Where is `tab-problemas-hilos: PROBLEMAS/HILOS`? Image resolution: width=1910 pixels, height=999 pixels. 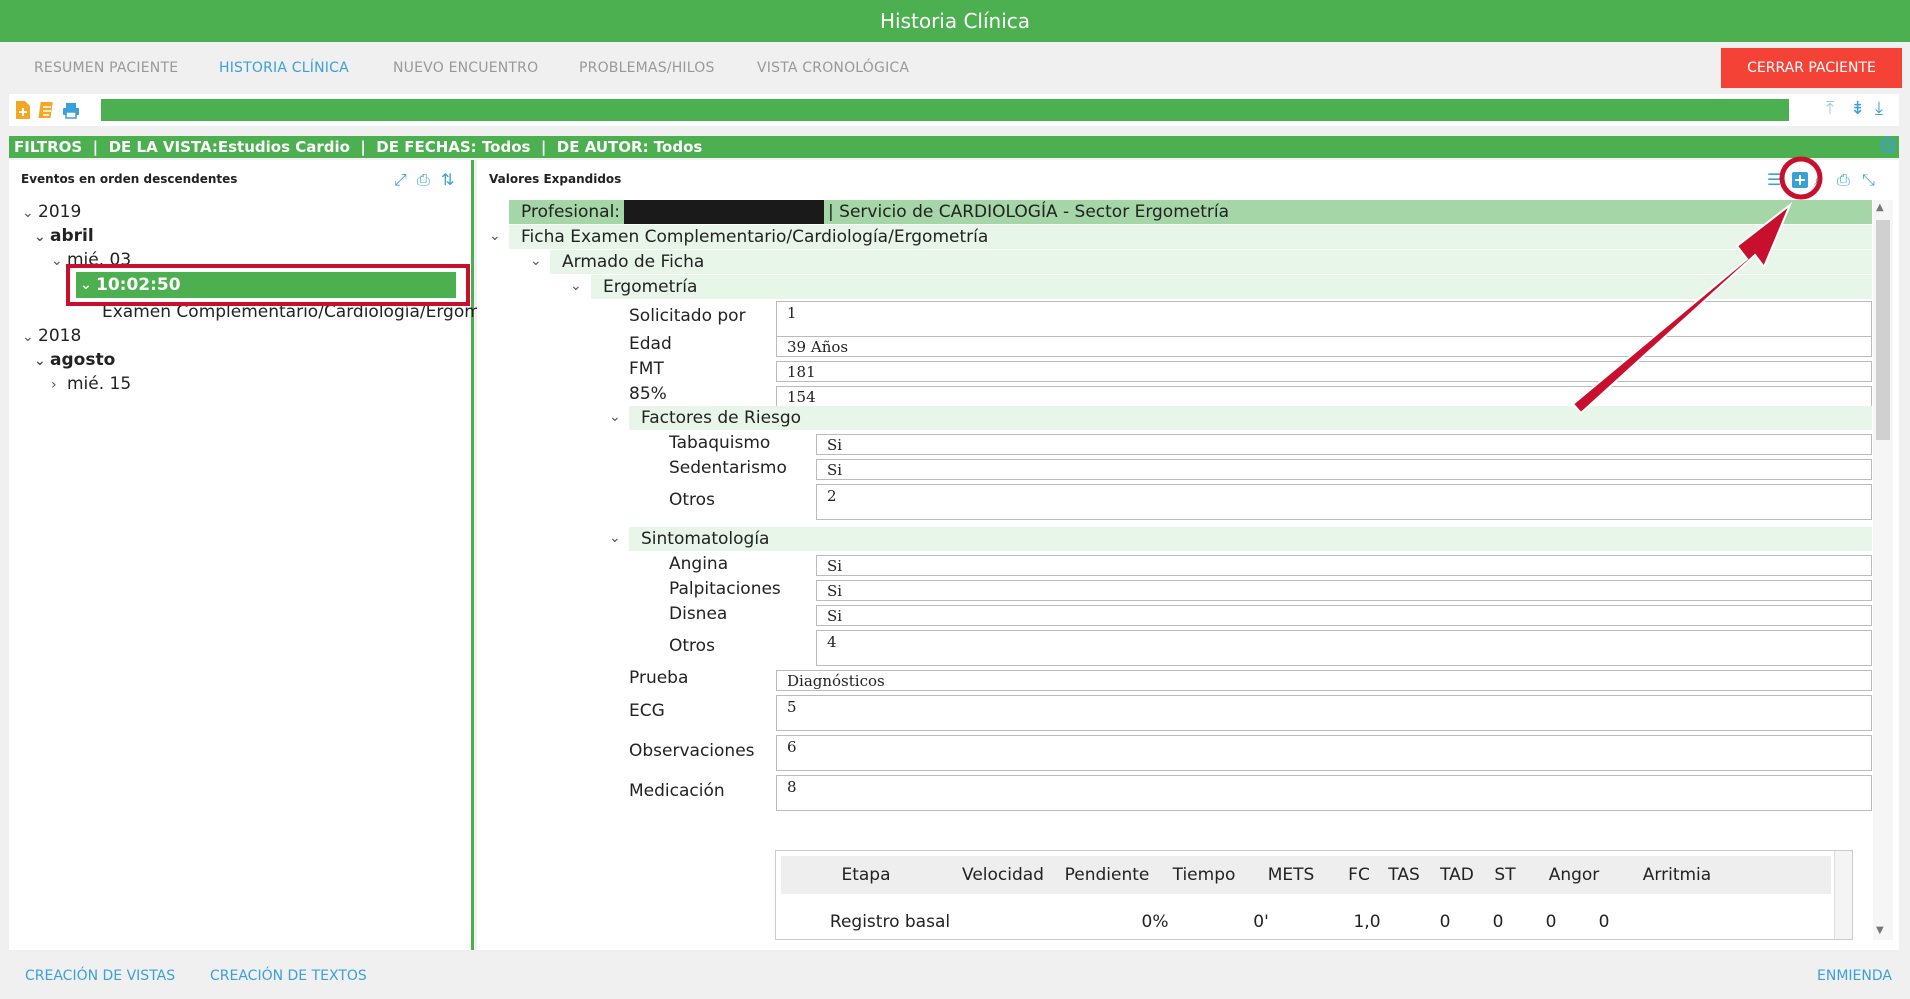 tab-problemas-hilos: PROBLEMAS/HILOS is located at coordinates (647, 68).